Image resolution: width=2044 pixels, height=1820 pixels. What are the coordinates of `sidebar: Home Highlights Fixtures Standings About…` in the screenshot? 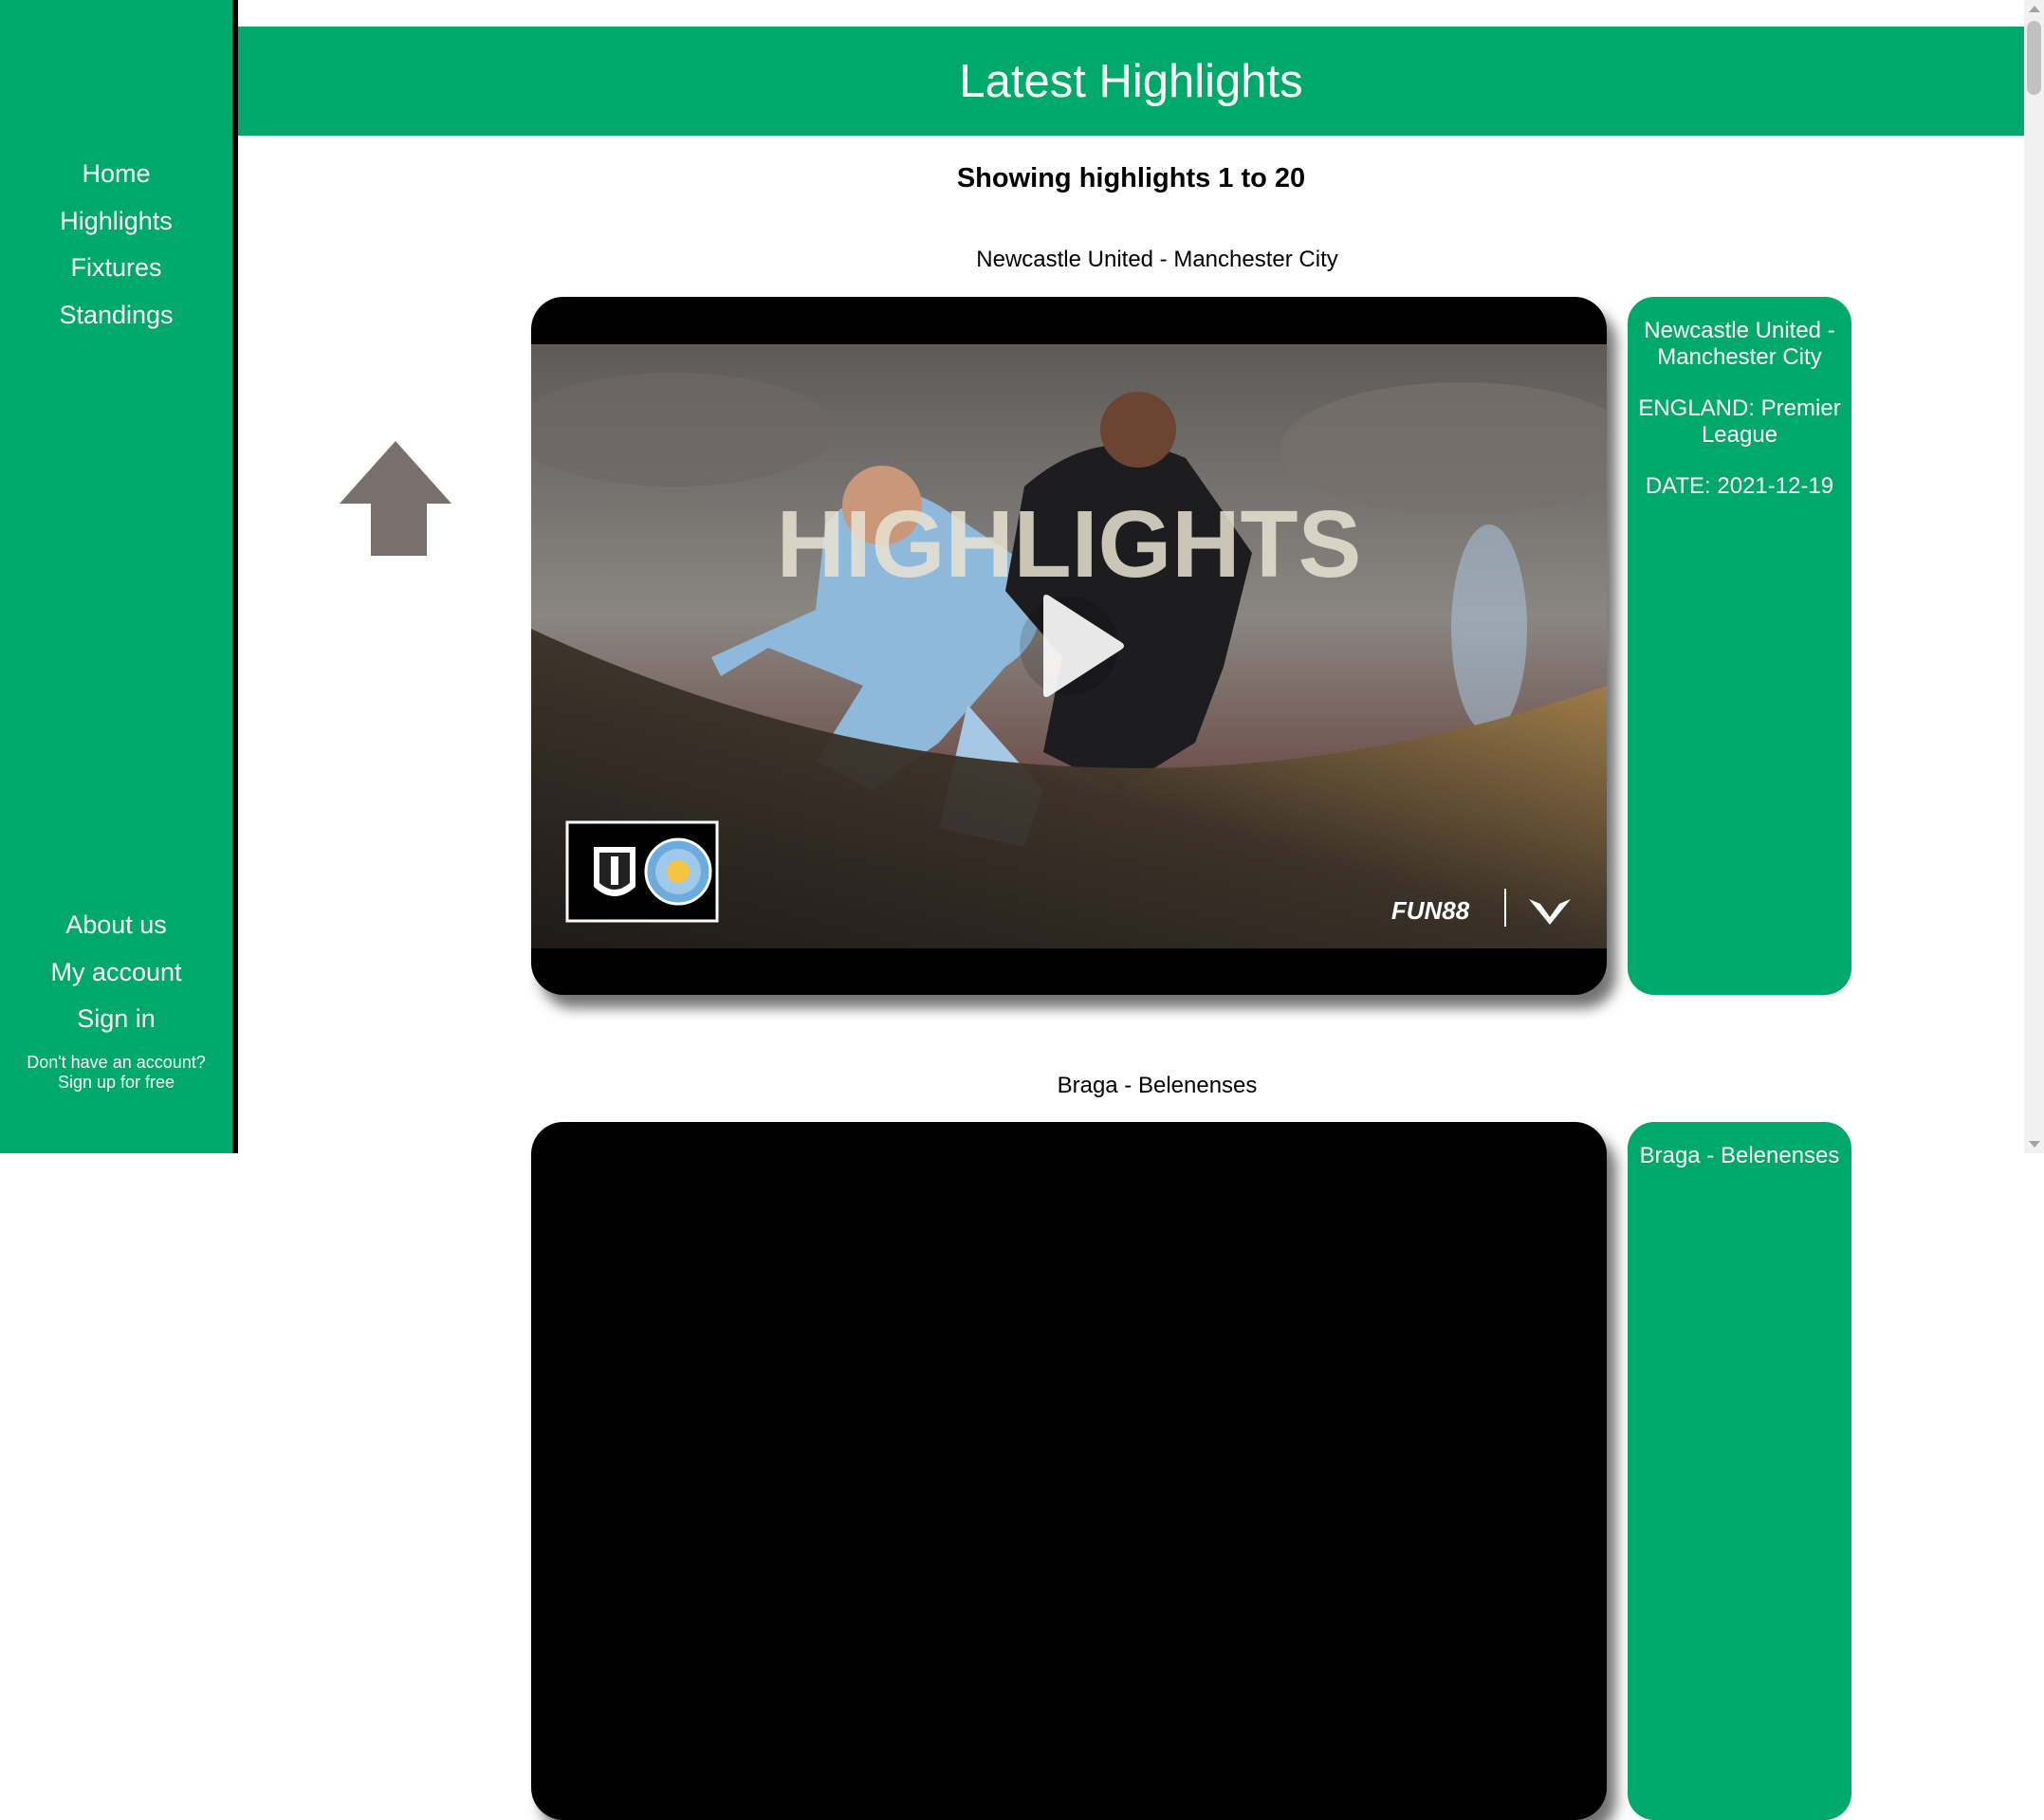 It's located at (119, 576).